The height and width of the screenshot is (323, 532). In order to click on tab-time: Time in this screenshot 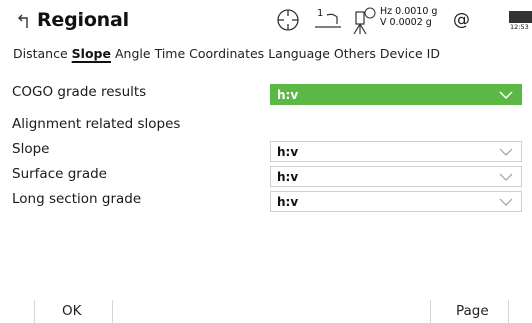, I will do `click(170, 53)`.